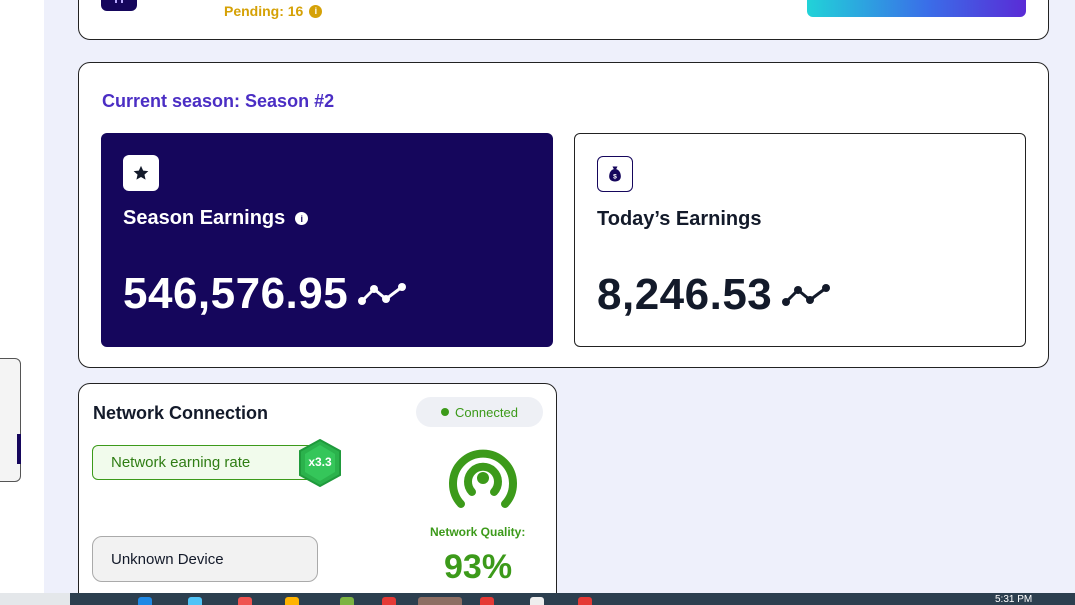 This screenshot has width=1075, height=605. I want to click on referral-icon, so click(119, 5).